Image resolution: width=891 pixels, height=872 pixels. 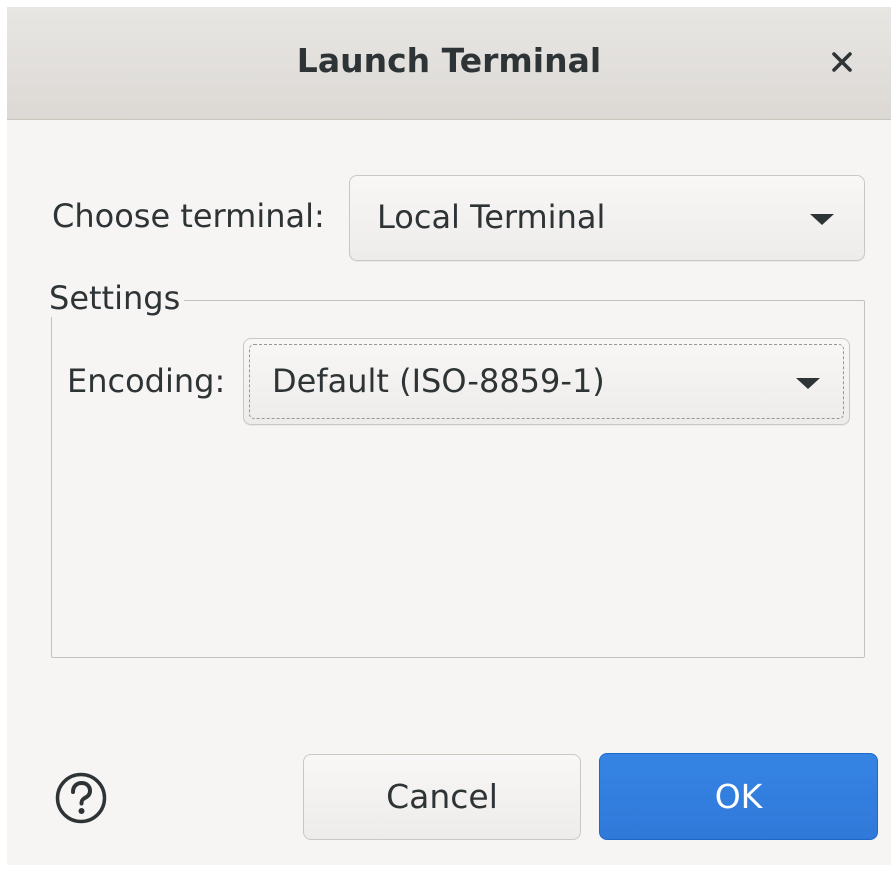 I want to click on close-icon, so click(x=842, y=62).